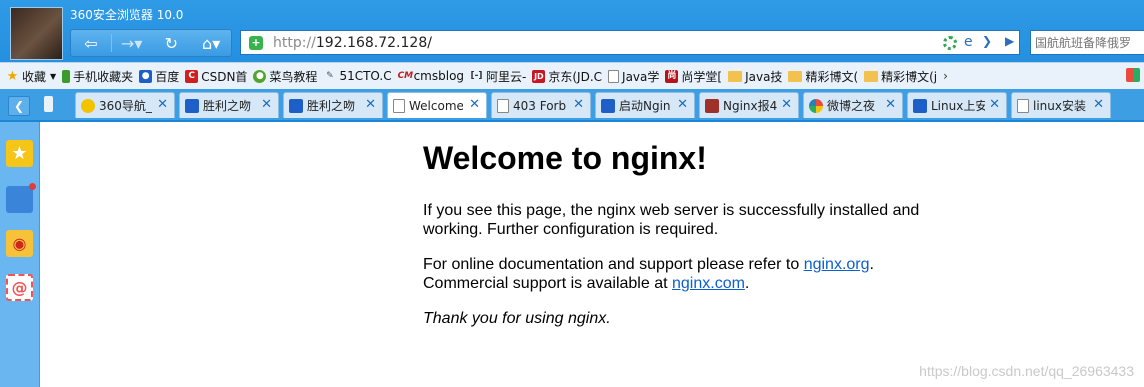 This screenshot has height=387, width=1144. Describe the element at coordinates (12, 76) in the screenshot. I see `star-icon: ★` at that location.